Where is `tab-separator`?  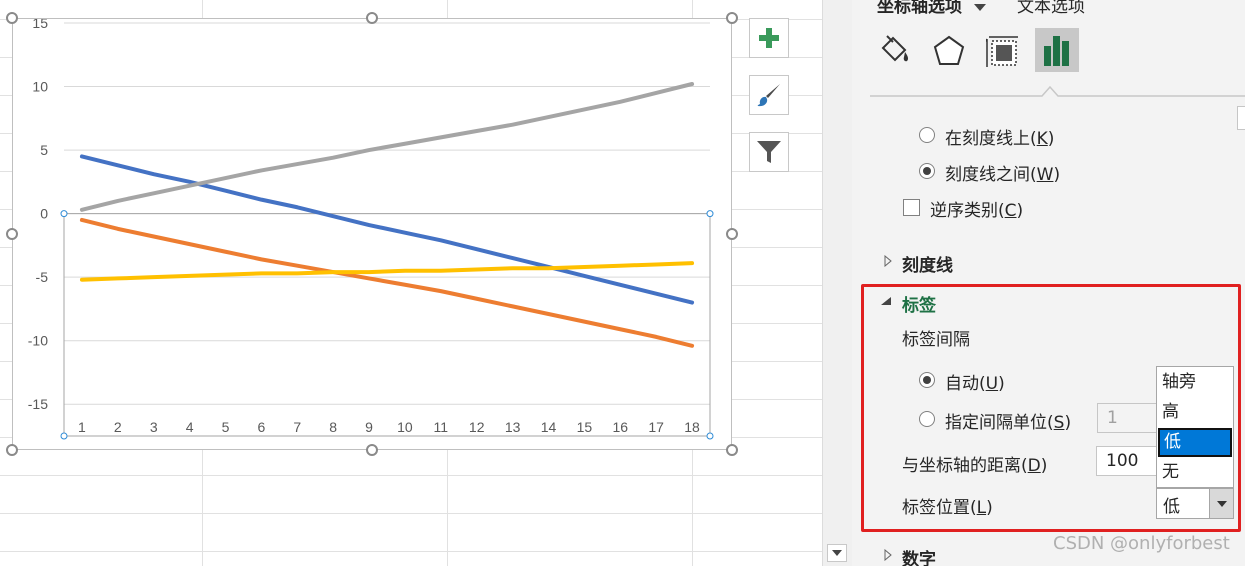
tab-separator is located at coordinates (1057, 91).